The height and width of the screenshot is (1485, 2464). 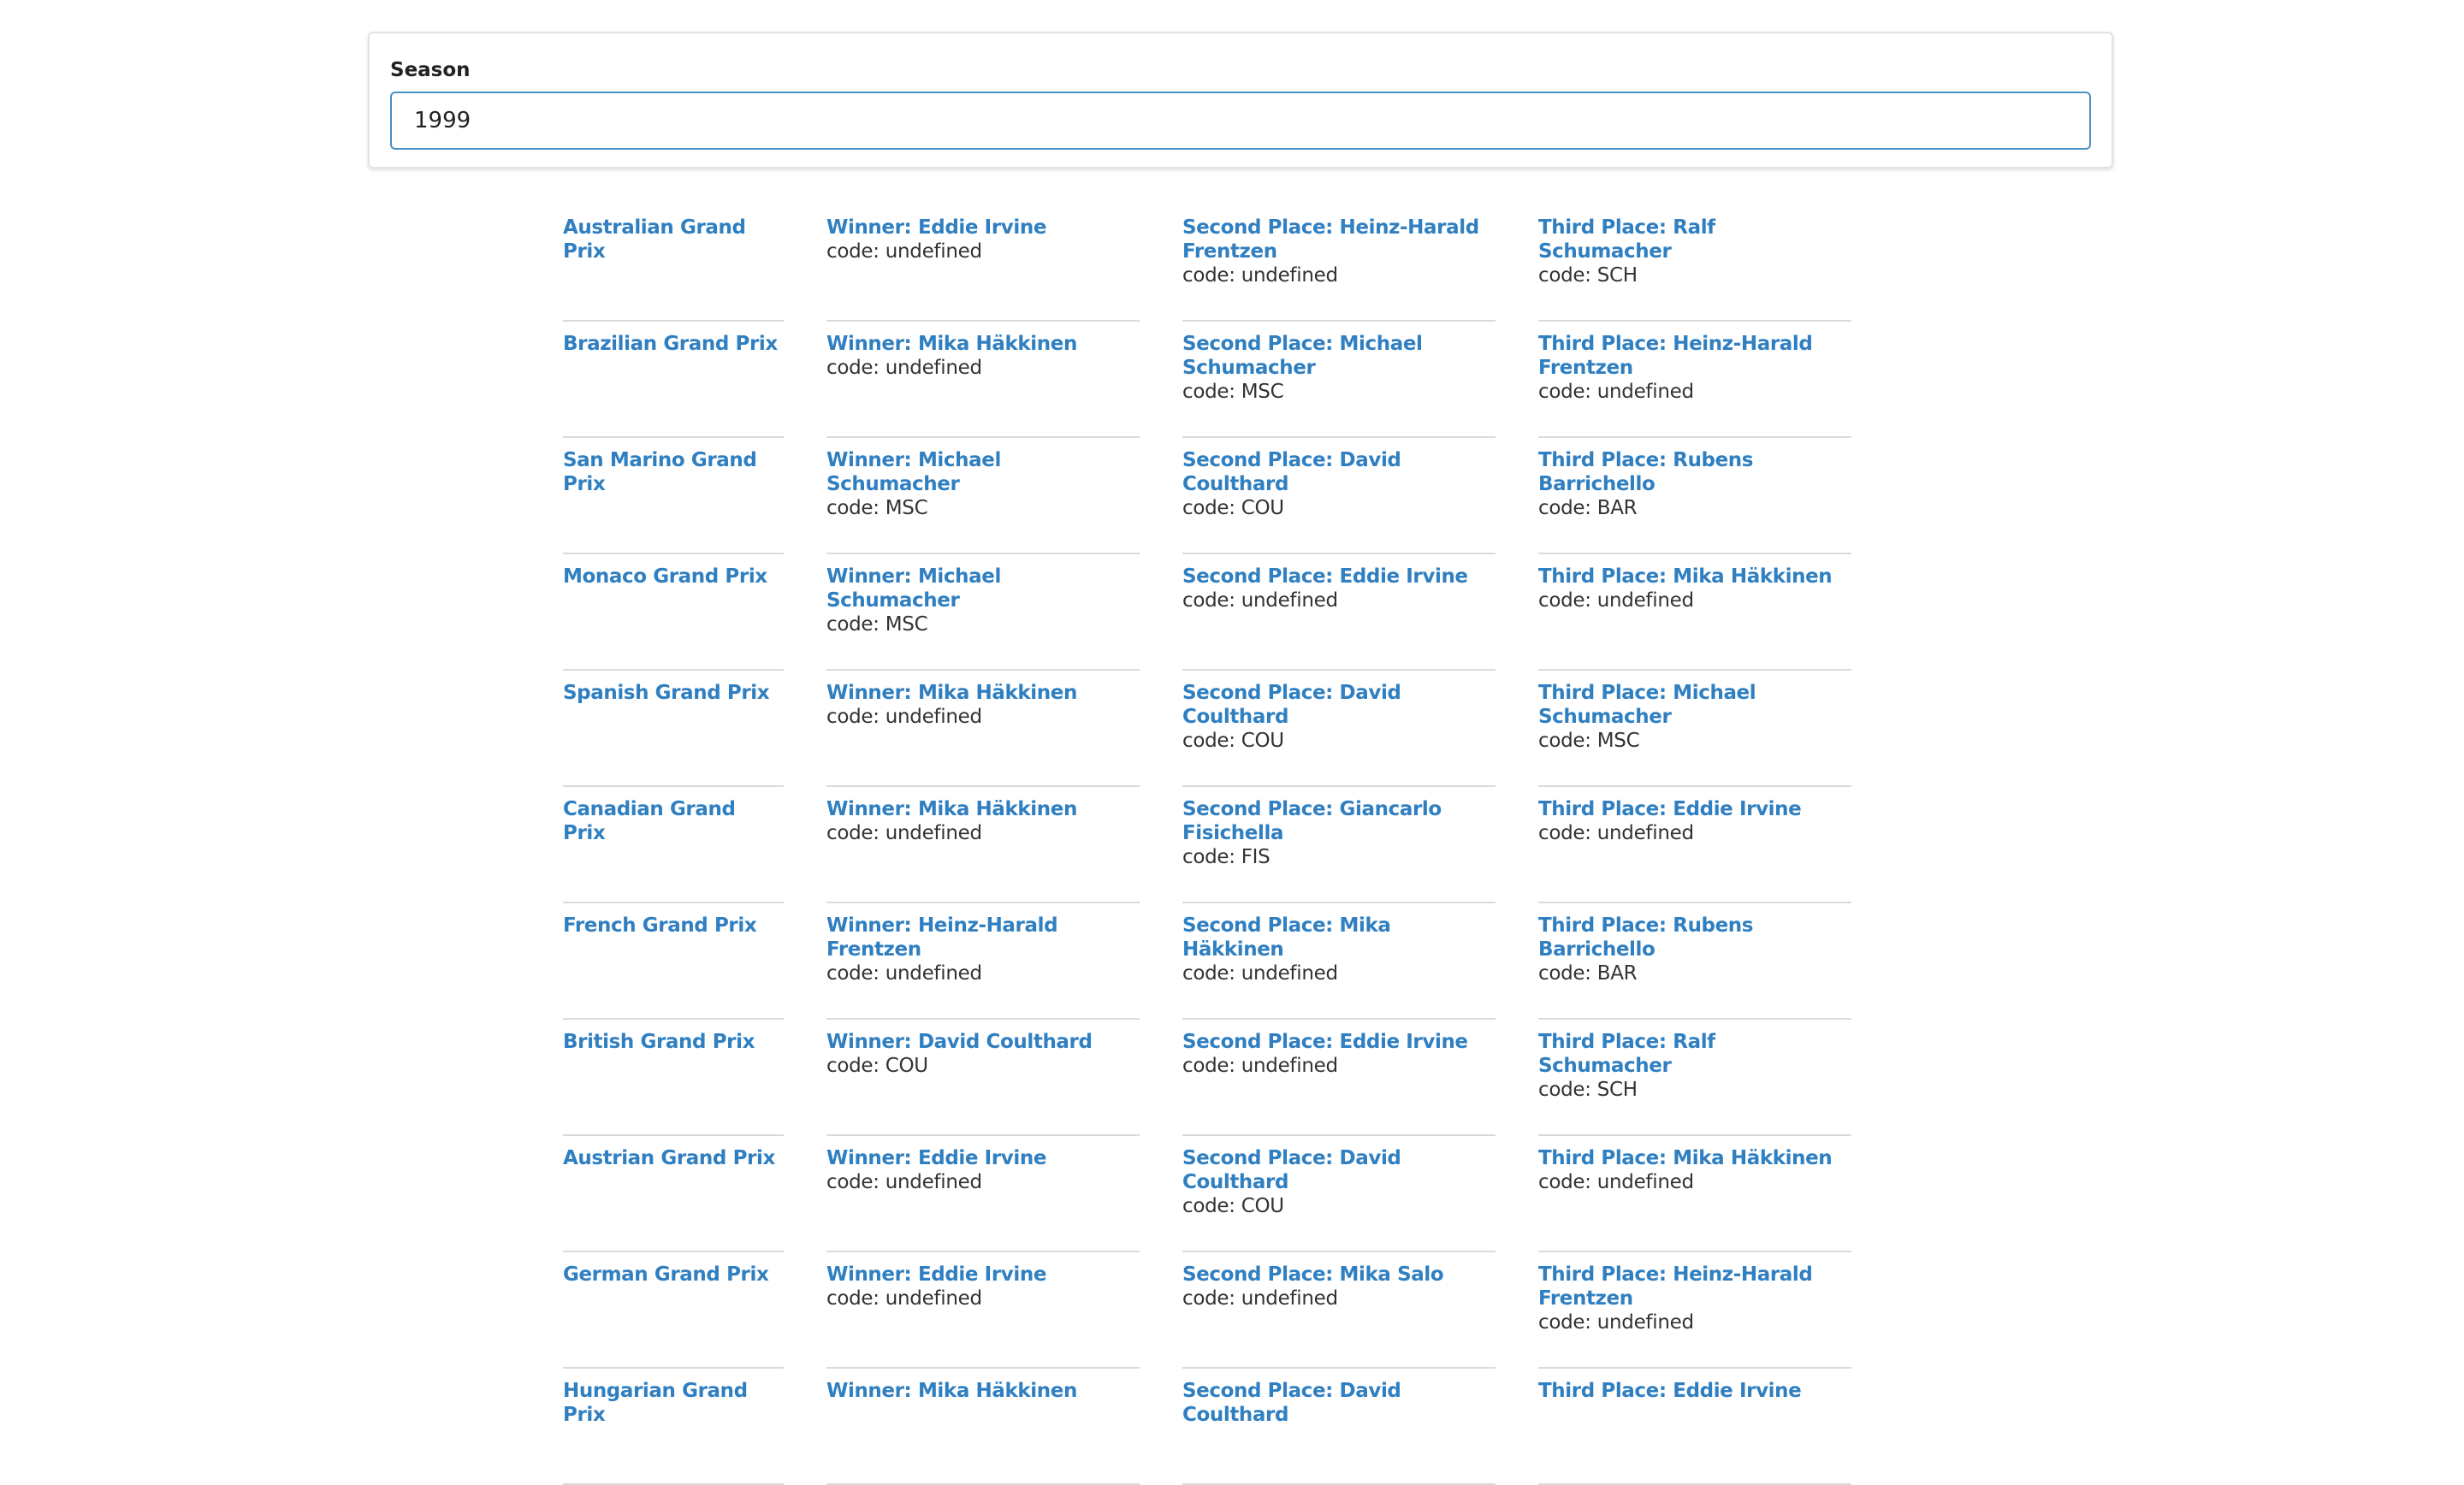 I want to click on race-link: French Grand Prix, so click(x=673, y=926).